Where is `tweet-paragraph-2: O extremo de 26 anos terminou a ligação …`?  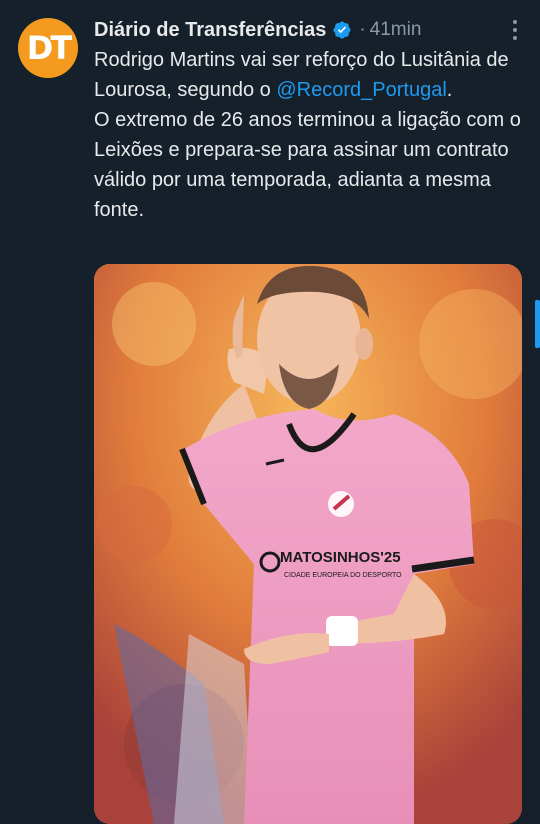
tweet-paragraph-2: O extremo de 26 anos terminou a ligação … is located at coordinates (307, 165).